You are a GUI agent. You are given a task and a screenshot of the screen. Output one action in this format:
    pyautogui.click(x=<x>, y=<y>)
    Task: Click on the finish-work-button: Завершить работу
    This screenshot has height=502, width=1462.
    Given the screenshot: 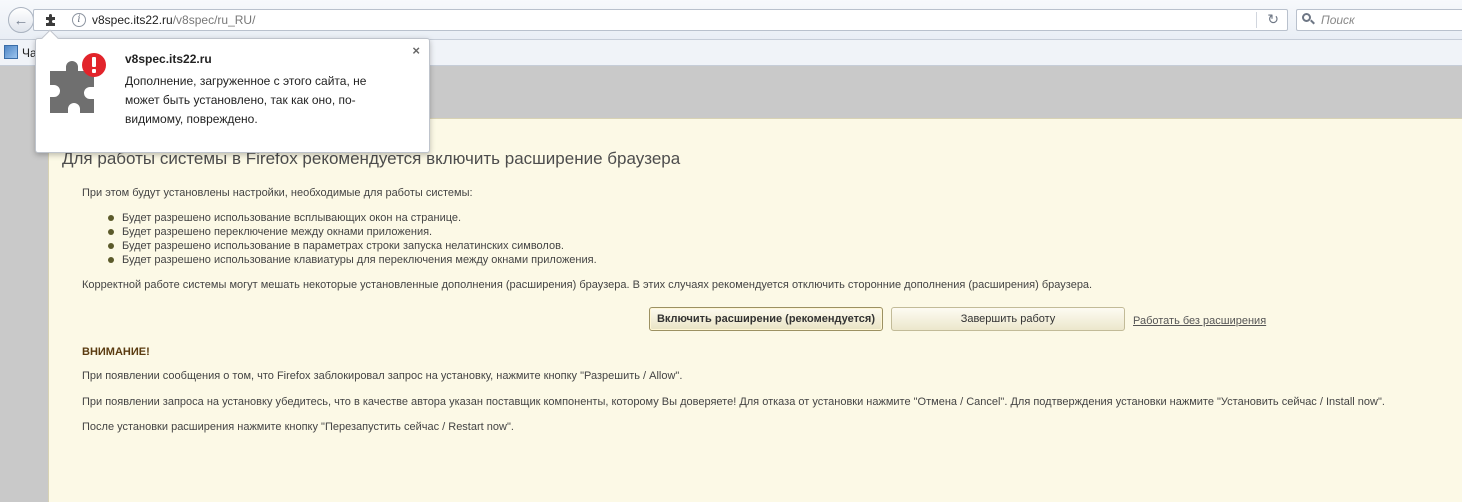 What is the action you would take?
    pyautogui.click(x=1008, y=319)
    